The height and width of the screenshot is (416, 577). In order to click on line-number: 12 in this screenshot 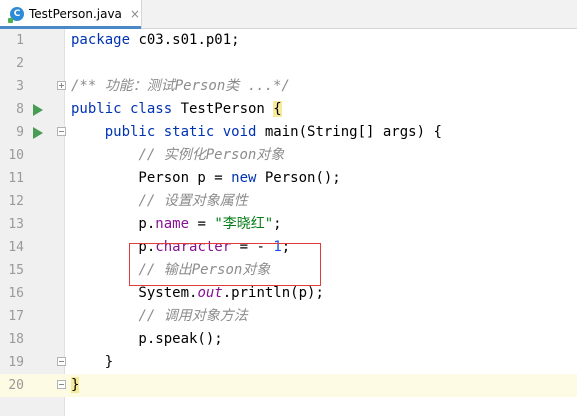, I will do `click(16, 201)`.